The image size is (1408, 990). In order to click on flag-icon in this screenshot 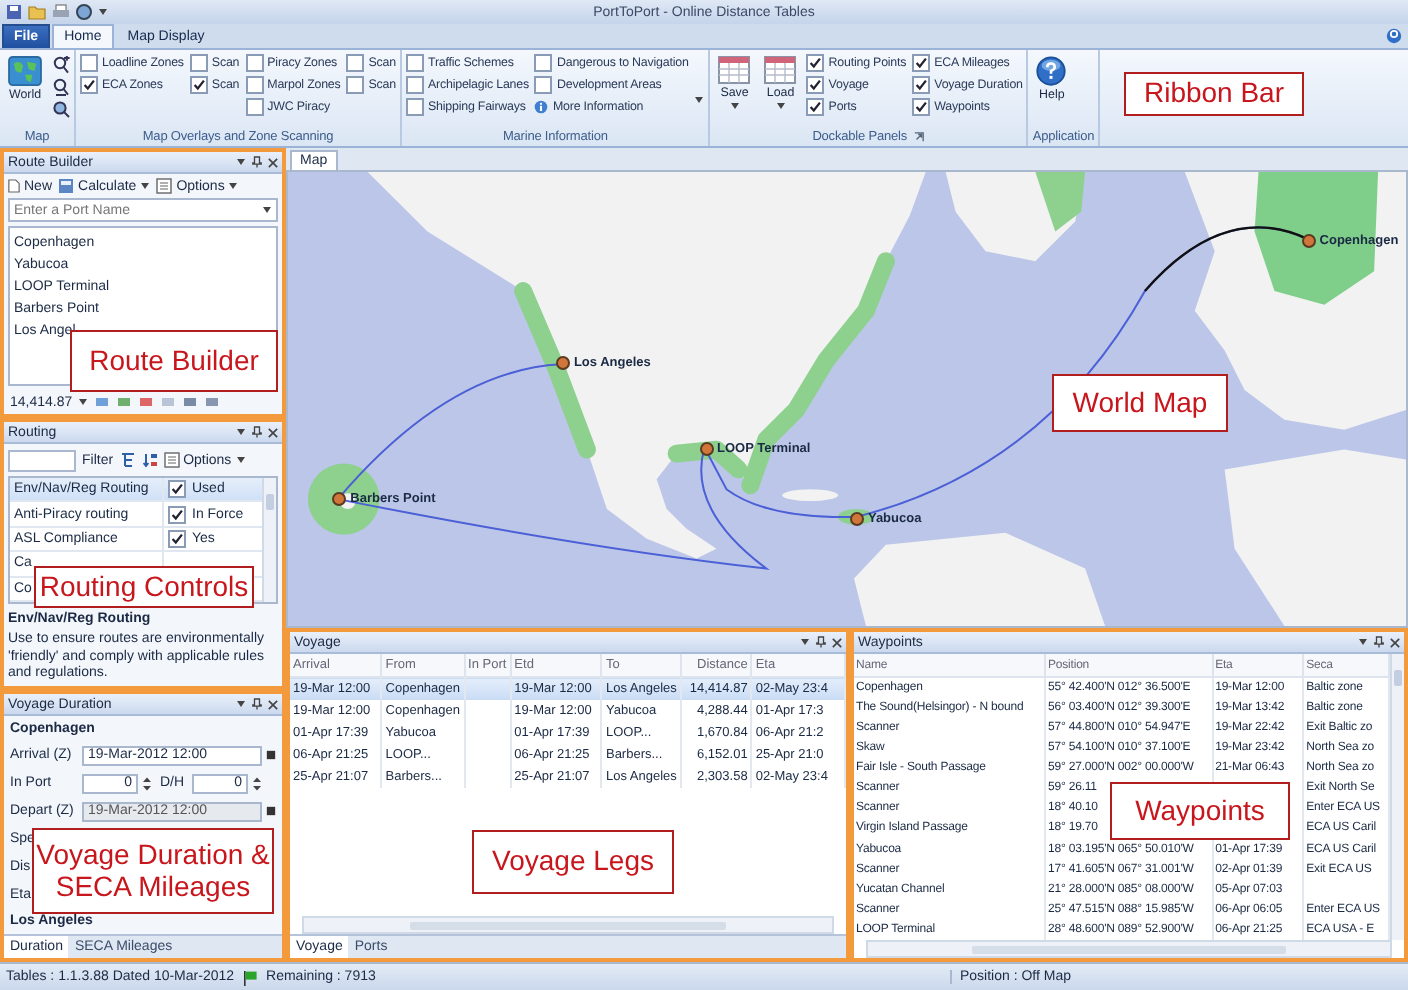, I will do `click(250, 977)`.